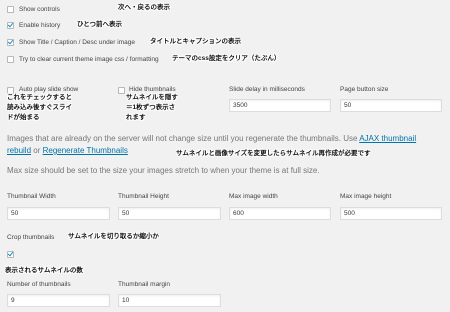 The width and height of the screenshot is (450, 312). What do you see at coordinates (273, 153) in the screenshot?
I see `regenerate-note: サムネイルと画像サイズを変更したらサムネイル再作成が必要です` at bounding box center [273, 153].